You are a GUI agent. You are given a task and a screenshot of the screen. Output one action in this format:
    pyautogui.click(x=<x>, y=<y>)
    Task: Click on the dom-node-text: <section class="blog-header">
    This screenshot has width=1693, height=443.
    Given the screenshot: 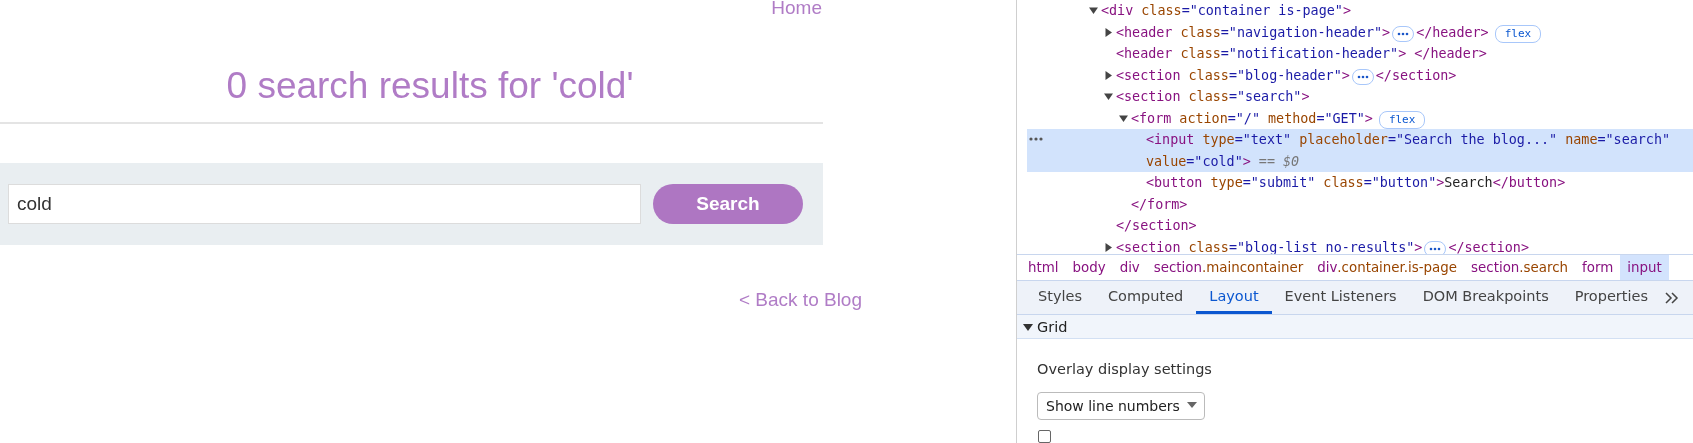 What is the action you would take?
    pyautogui.click(x=1233, y=75)
    